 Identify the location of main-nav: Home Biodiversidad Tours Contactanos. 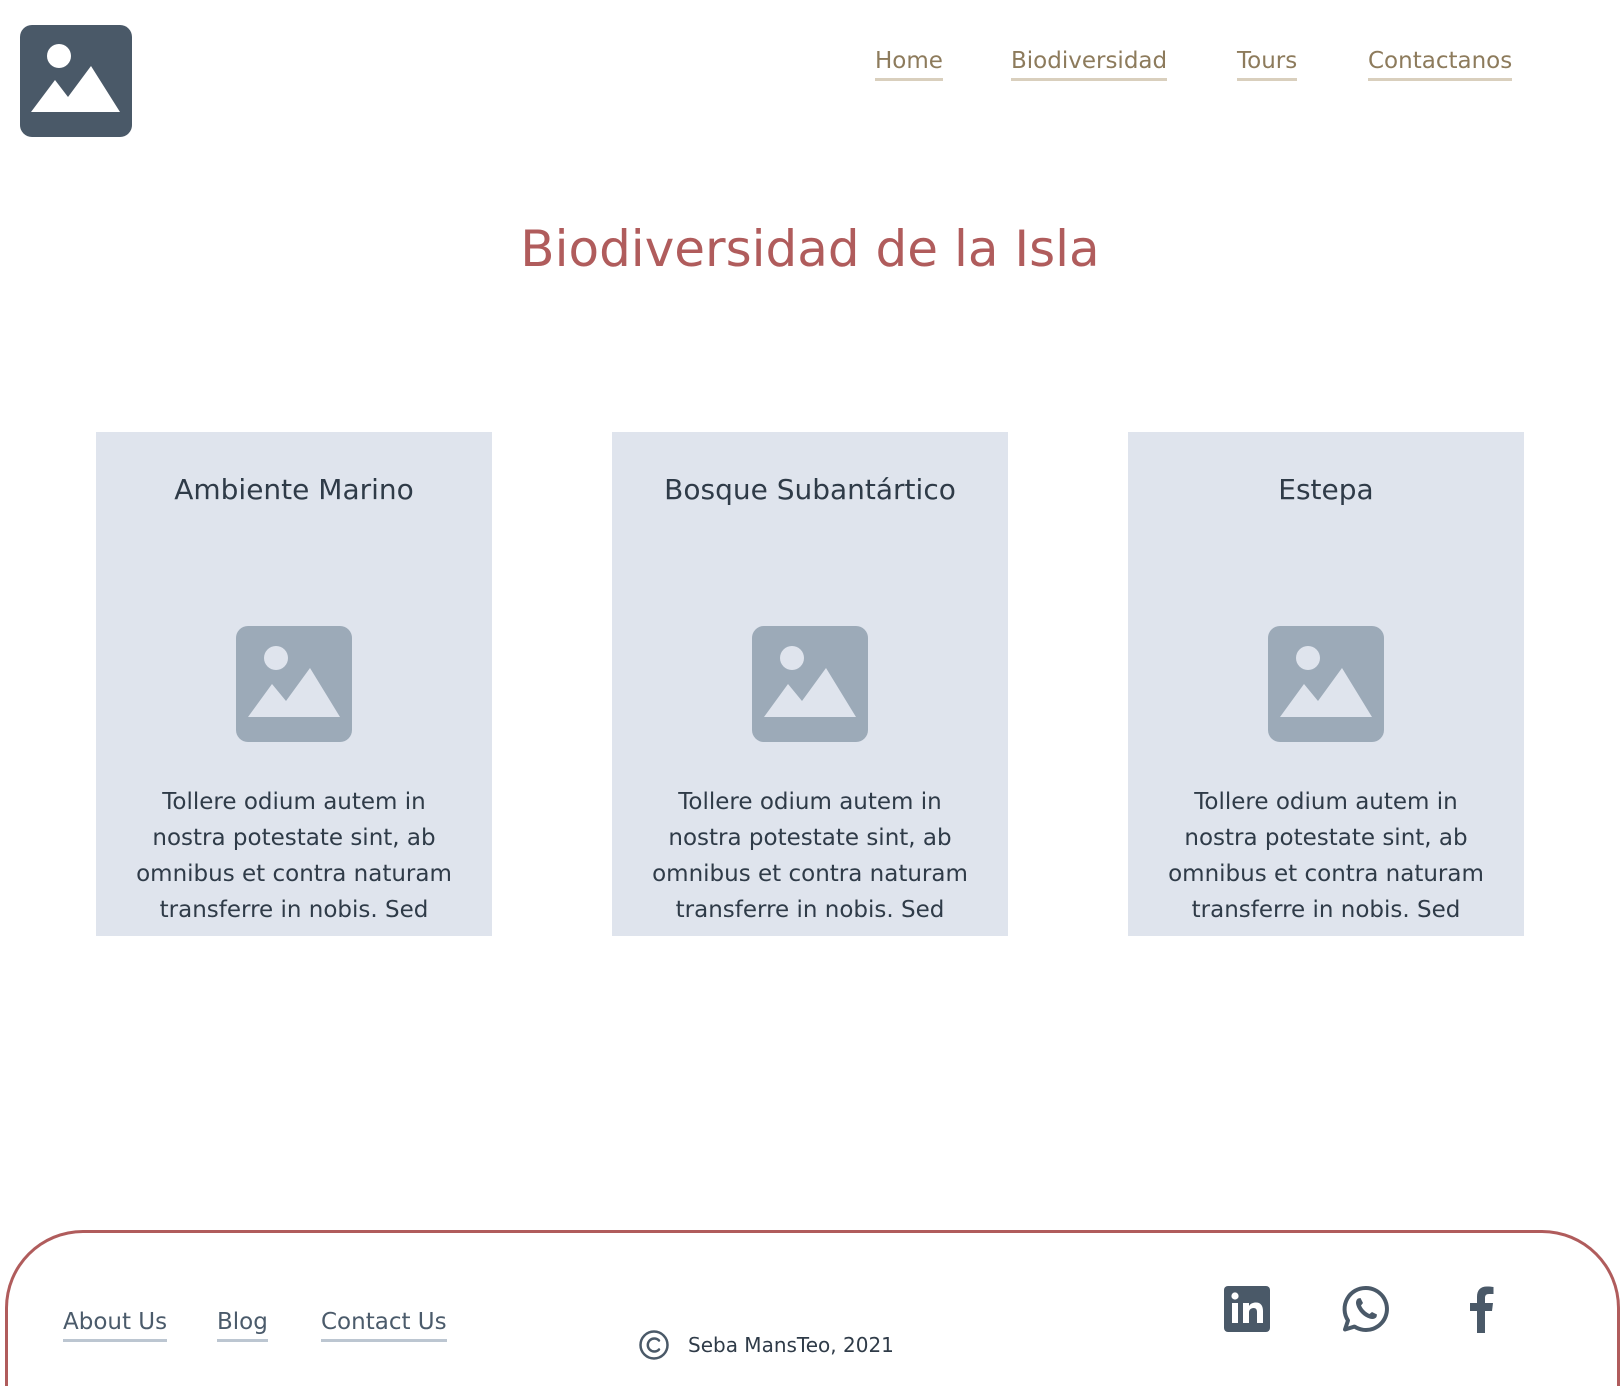
(810, 64).